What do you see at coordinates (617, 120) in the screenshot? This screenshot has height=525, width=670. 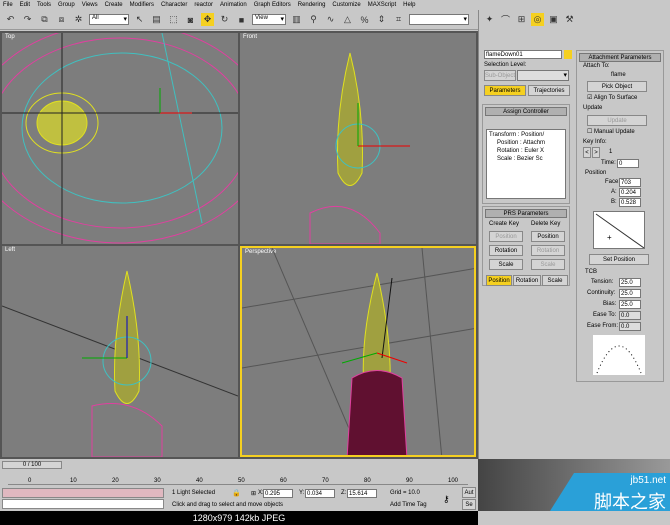 I see `update-button: Update` at bounding box center [617, 120].